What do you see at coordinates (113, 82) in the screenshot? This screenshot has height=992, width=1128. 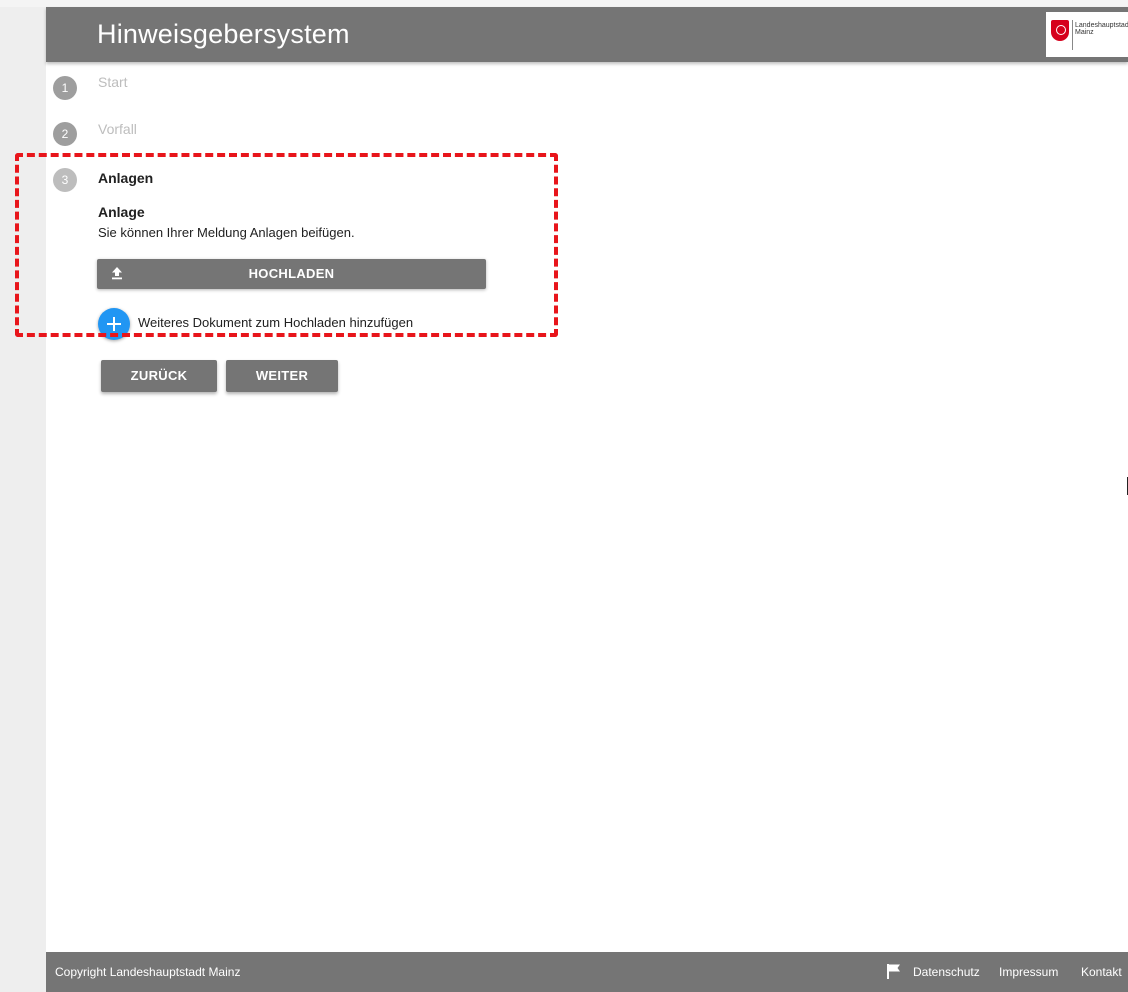 I see `step-1-label: Start` at bounding box center [113, 82].